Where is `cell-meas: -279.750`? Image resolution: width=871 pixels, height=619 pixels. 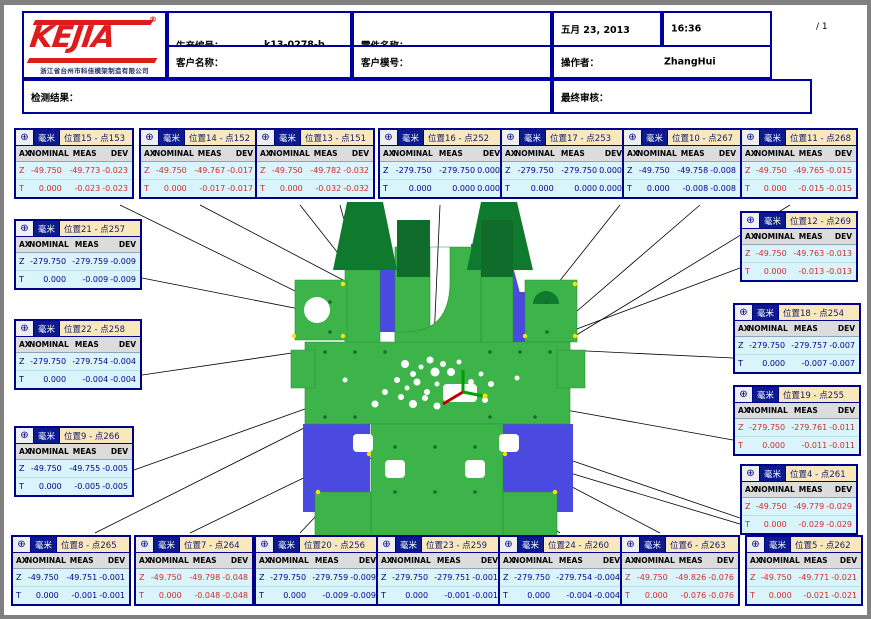 cell-meas: -279.750 is located at coordinates (579, 170).